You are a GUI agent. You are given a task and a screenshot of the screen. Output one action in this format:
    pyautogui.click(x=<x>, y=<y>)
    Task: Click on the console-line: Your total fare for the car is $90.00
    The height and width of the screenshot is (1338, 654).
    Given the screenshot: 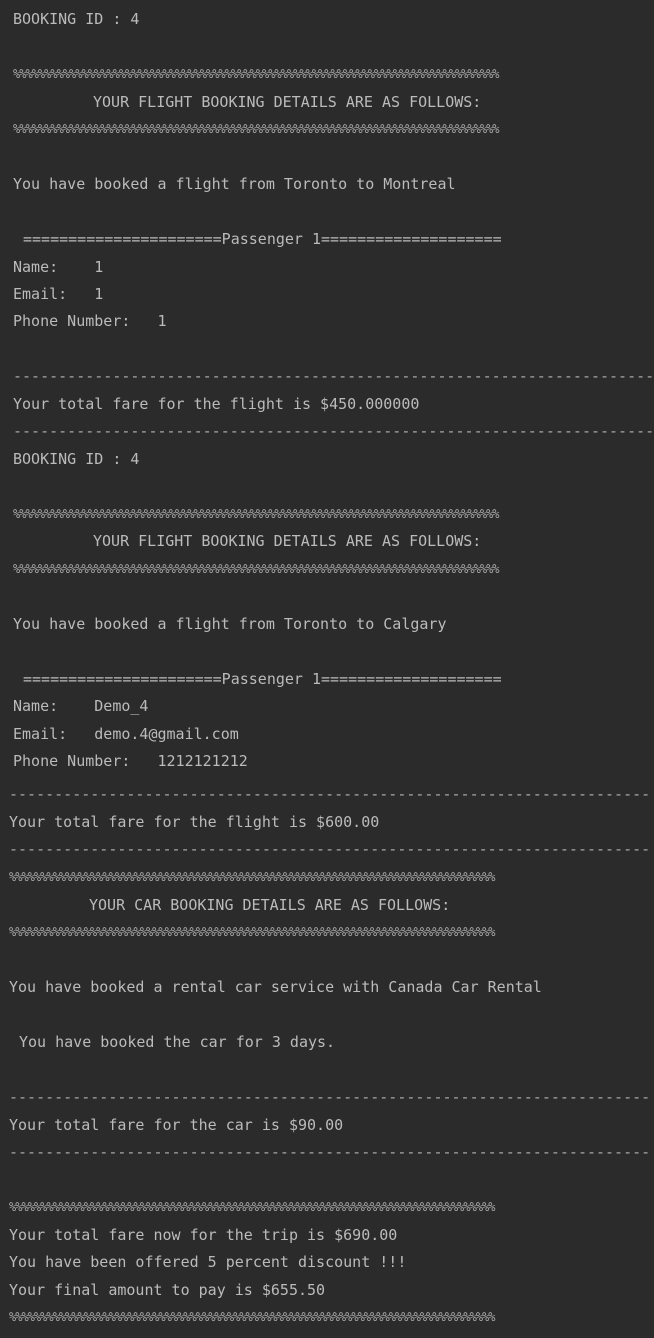 What is the action you would take?
    pyautogui.click(x=176, y=1125)
    